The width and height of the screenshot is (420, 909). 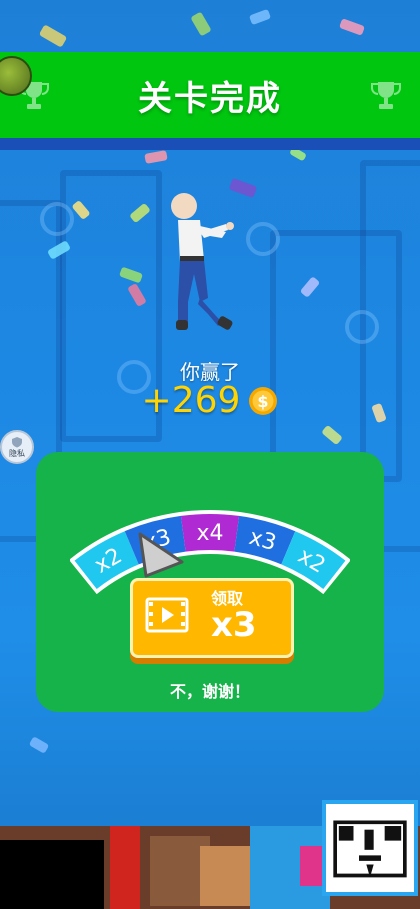 I want to click on reward-row: +269 $, so click(x=210, y=400).